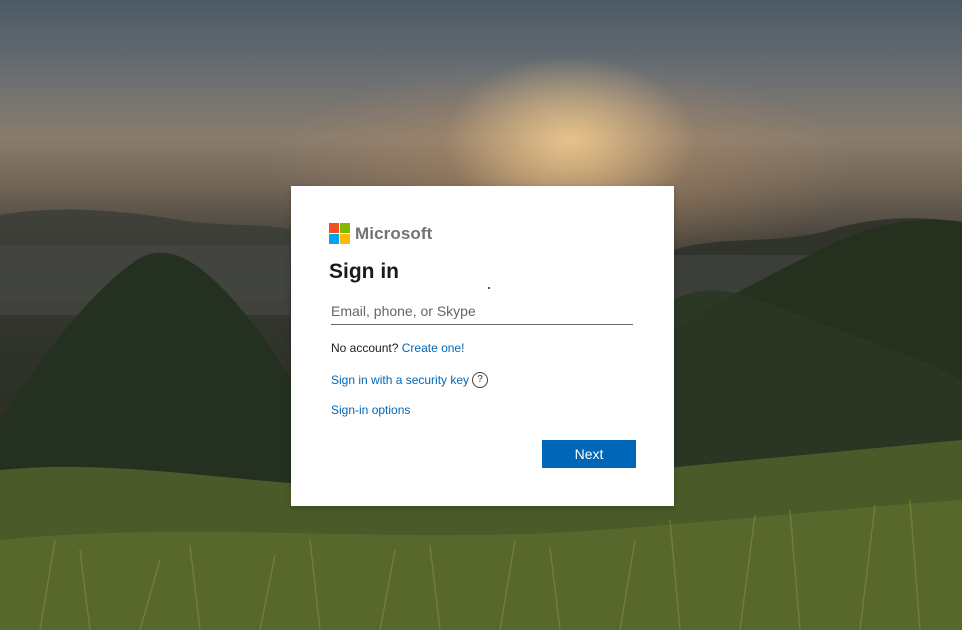  What do you see at coordinates (334, 239) in the screenshot?
I see `logo-square-blue` at bounding box center [334, 239].